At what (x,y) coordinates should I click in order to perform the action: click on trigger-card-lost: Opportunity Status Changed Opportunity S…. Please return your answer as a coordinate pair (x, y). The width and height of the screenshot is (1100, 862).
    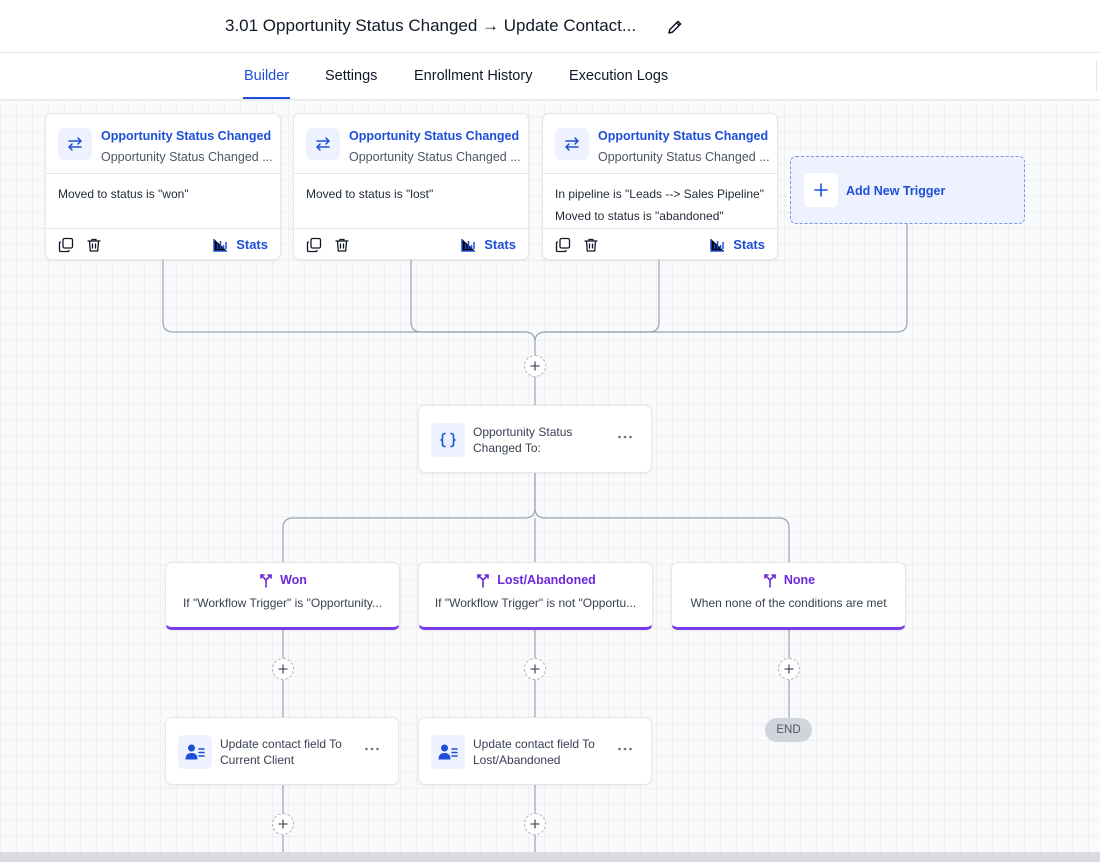
    Looking at the image, I should click on (411, 186).